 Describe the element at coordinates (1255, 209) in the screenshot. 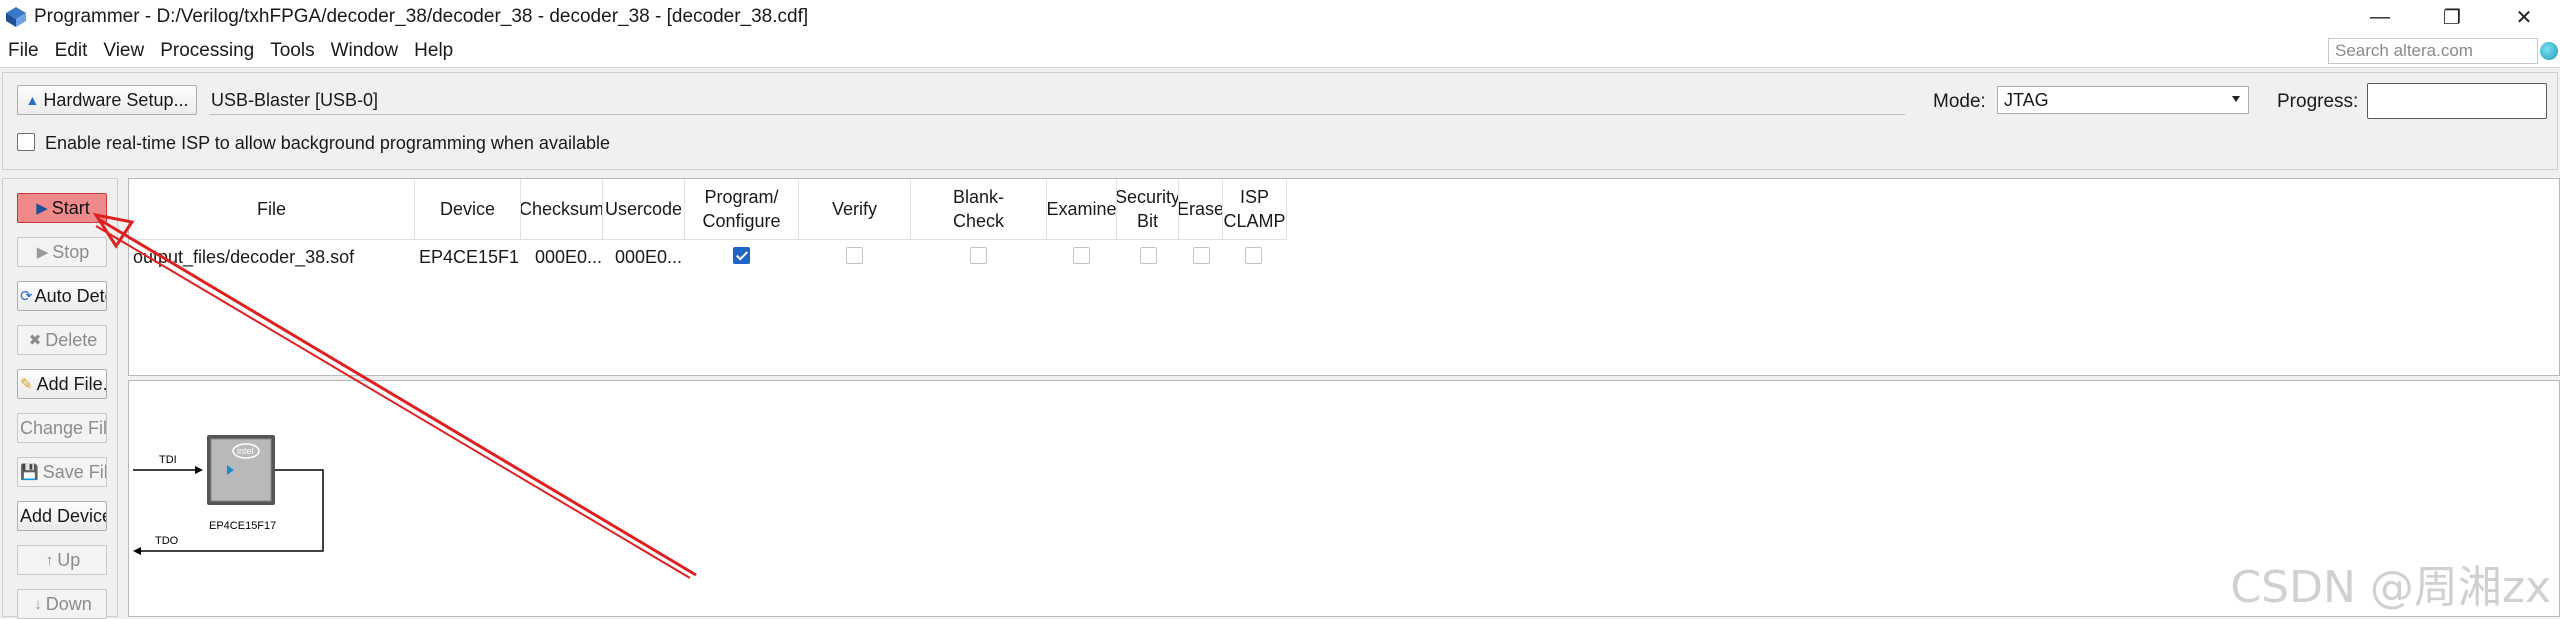

I see `column-header-isp-clamp: ISP CLAMP` at that location.